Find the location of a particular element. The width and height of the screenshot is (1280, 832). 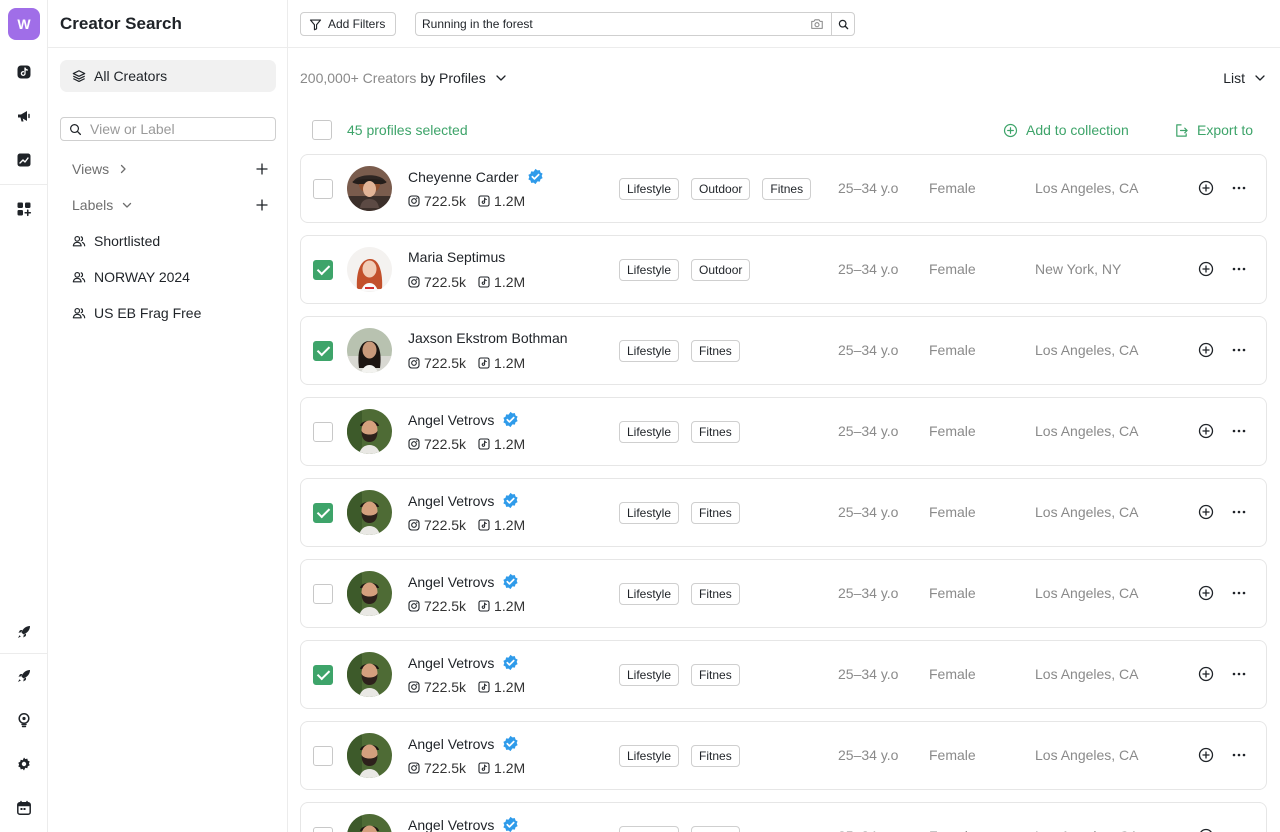

workspace-logo: W is located at coordinates (24, 24).